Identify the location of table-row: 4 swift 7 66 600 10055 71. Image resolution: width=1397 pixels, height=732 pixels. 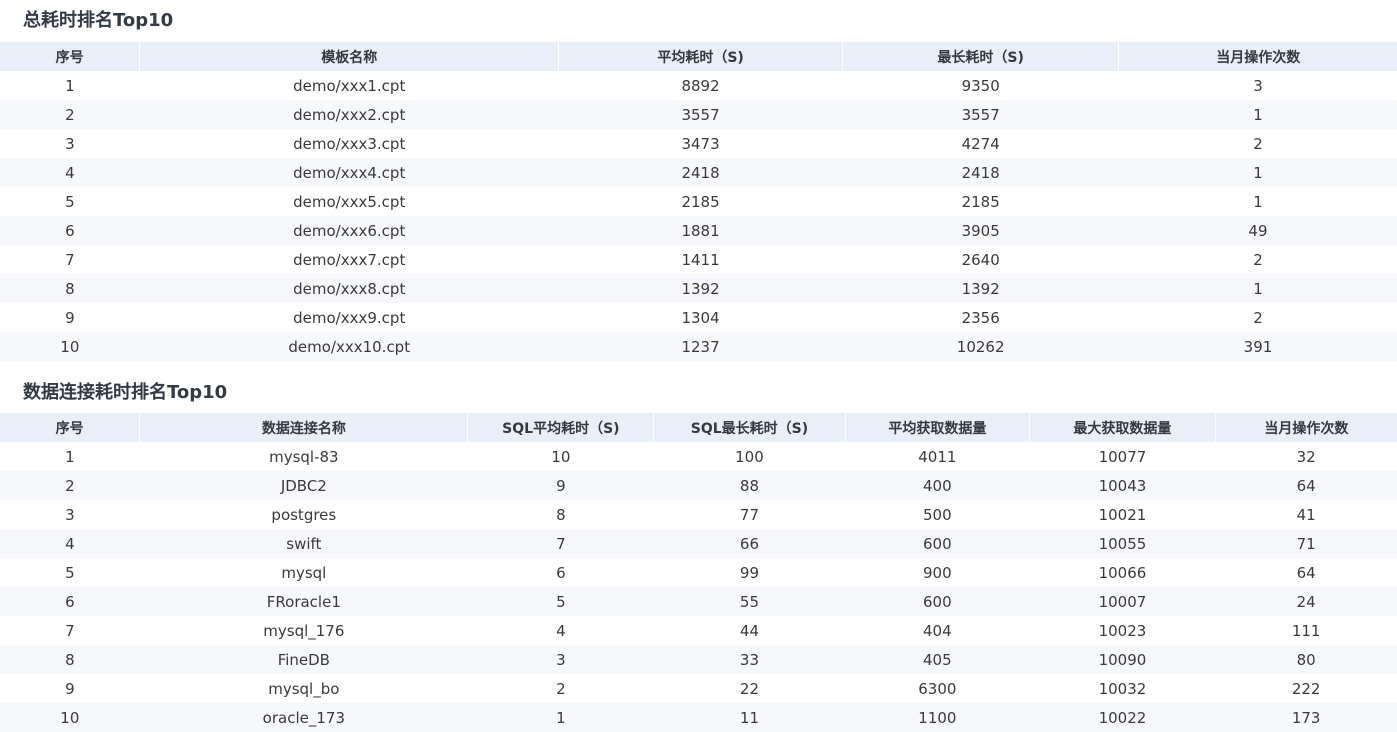
(698, 543).